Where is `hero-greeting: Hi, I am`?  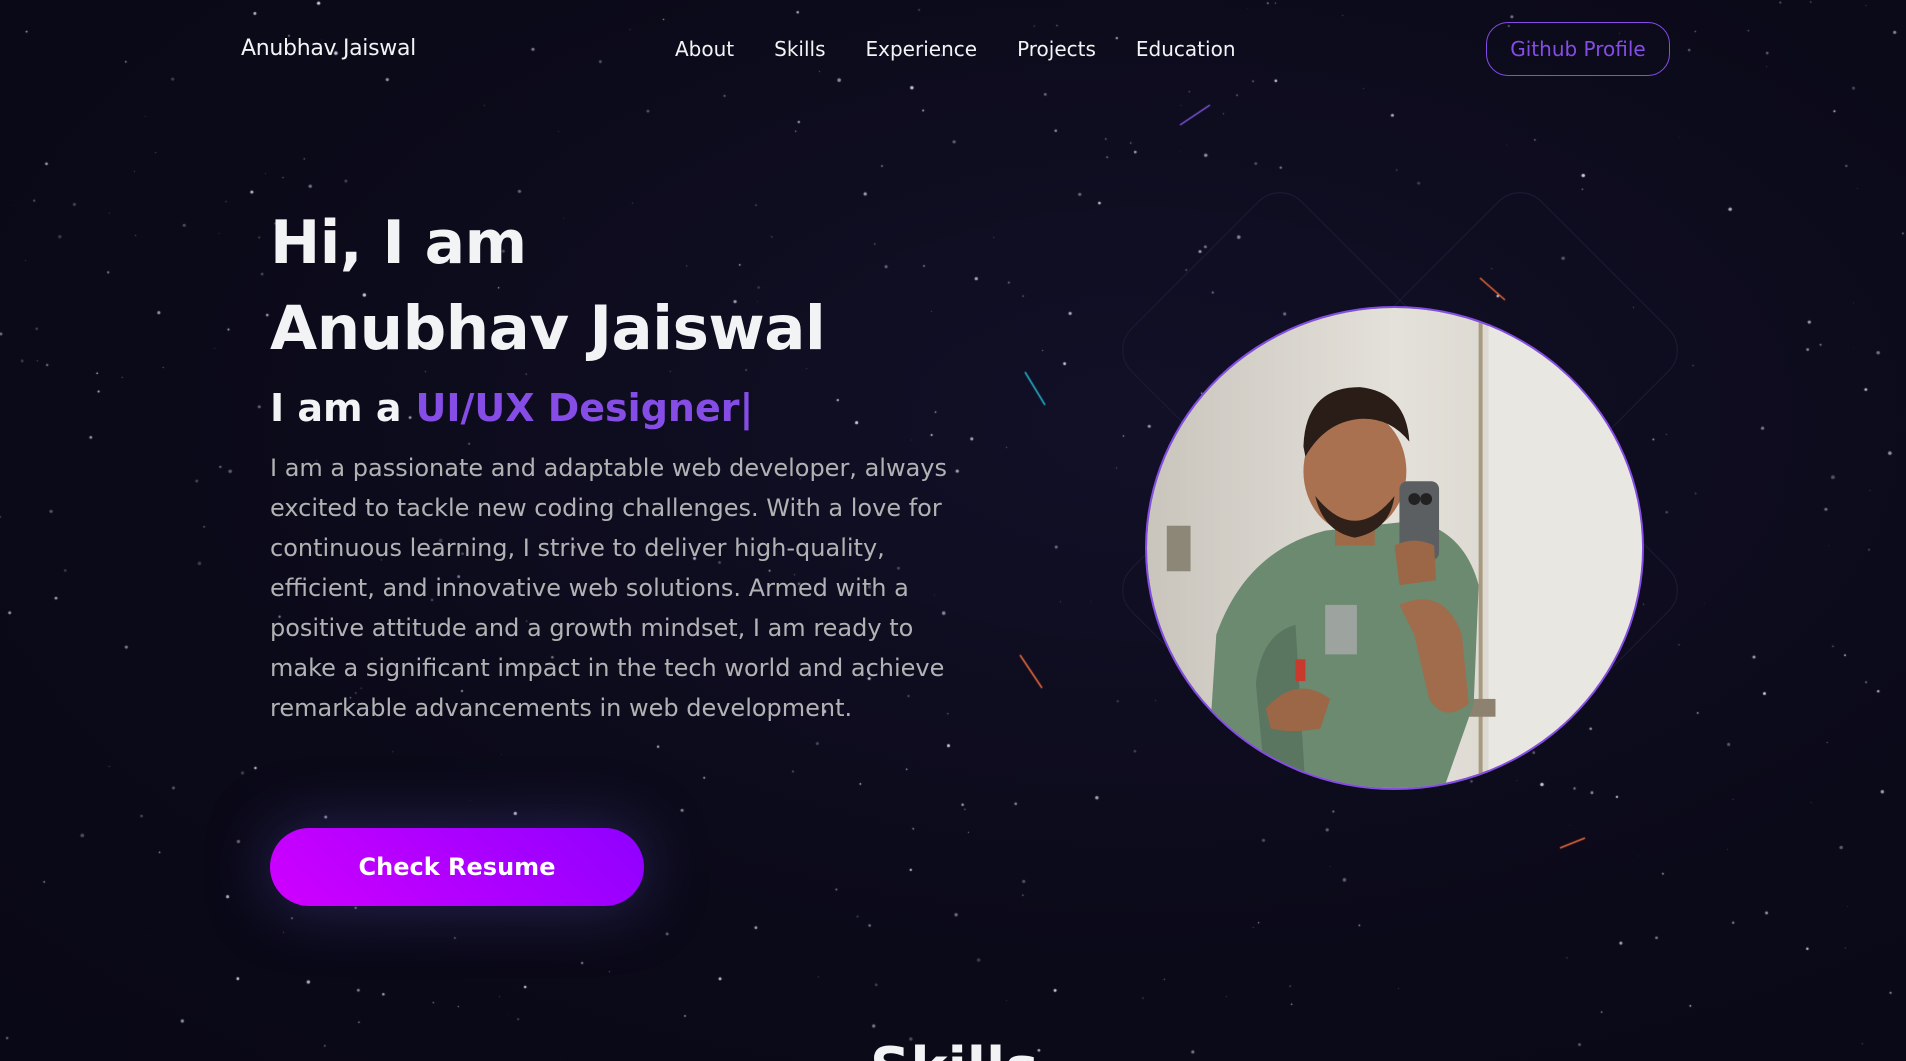 hero-greeting: Hi, I am is located at coordinates (398, 243).